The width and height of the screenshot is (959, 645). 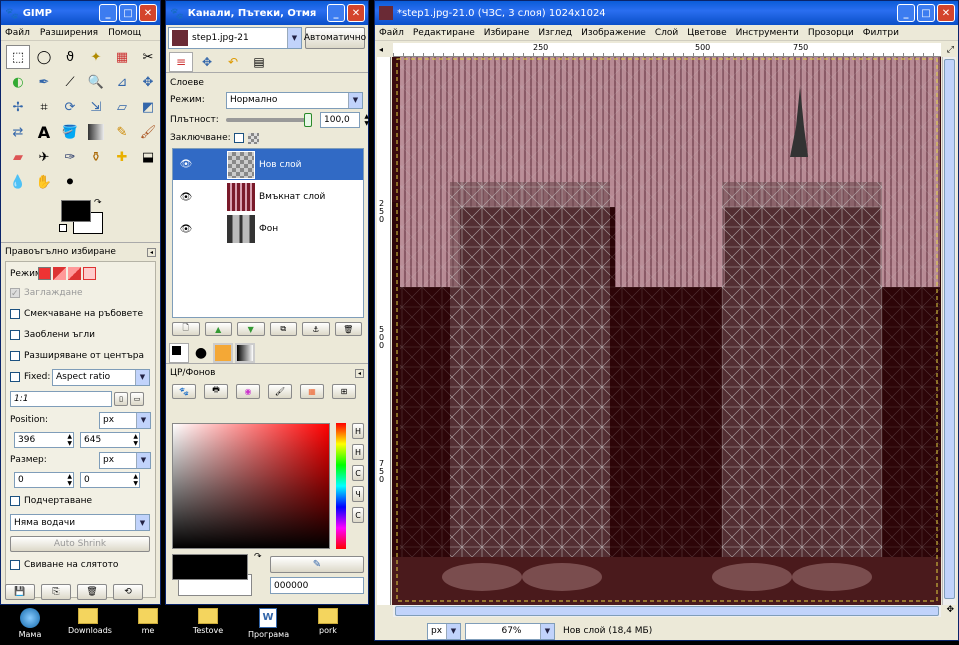 I want to click on bucket-fill-icon: 🪣, so click(x=70, y=132).